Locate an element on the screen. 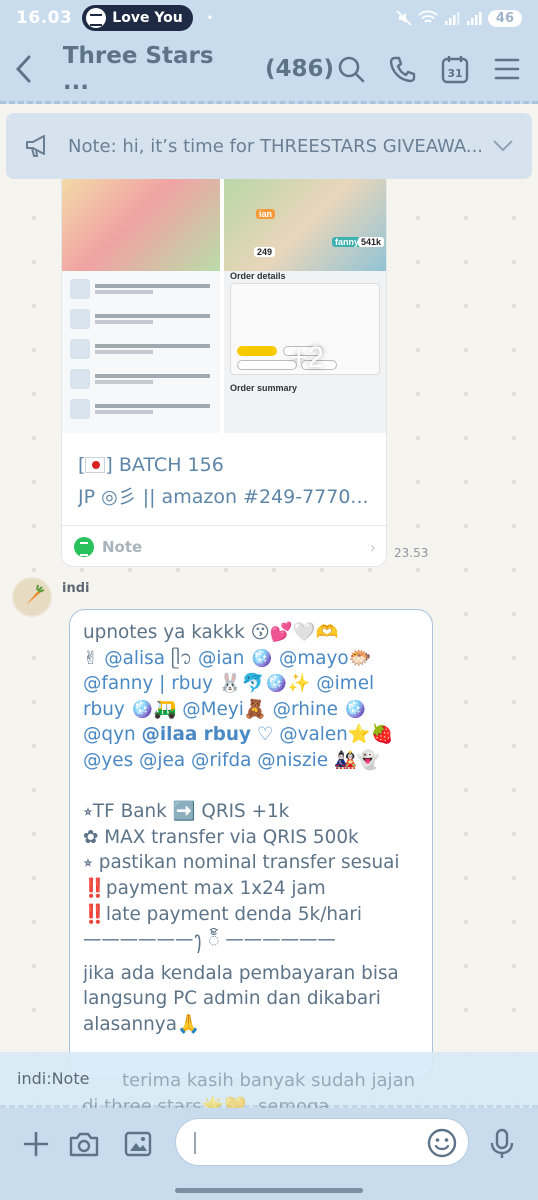 This screenshot has width=538, height=1200. menu-icon is located at coordinates (507, 68).